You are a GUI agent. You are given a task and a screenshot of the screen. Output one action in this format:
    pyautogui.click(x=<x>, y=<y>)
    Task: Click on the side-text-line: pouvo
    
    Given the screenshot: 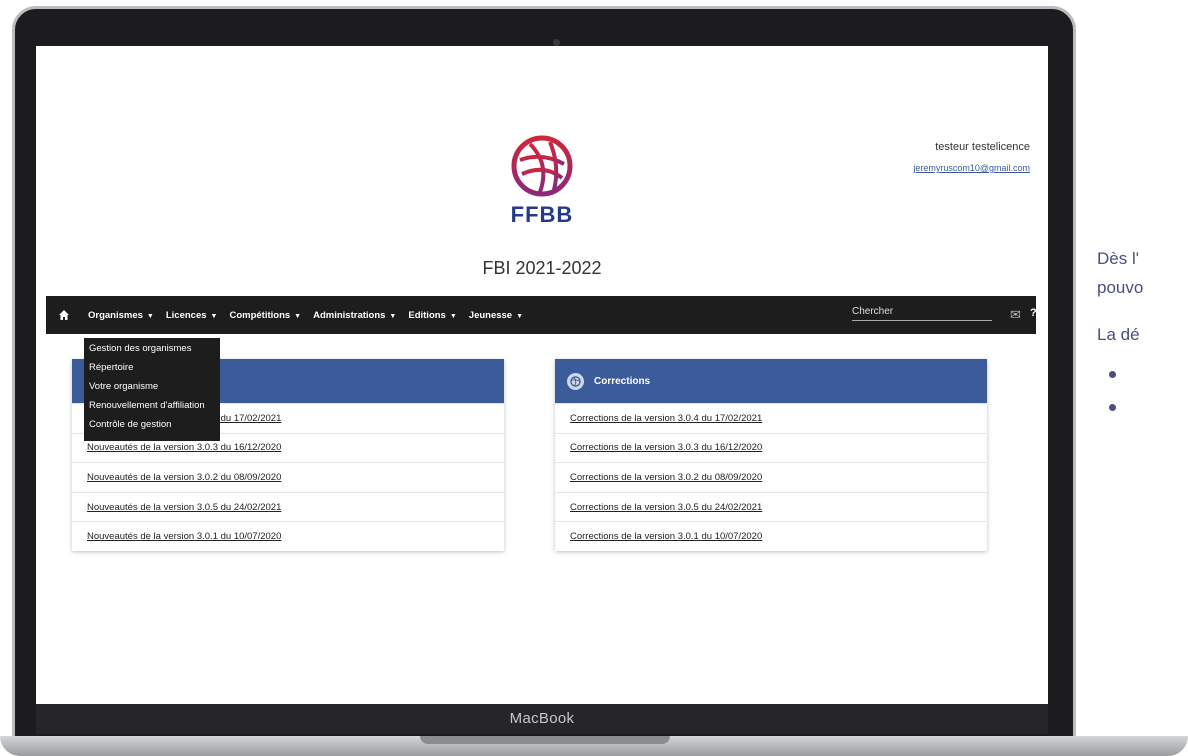 What is the action you would take?
    pyautogui.click(x=1120, y=287)
    